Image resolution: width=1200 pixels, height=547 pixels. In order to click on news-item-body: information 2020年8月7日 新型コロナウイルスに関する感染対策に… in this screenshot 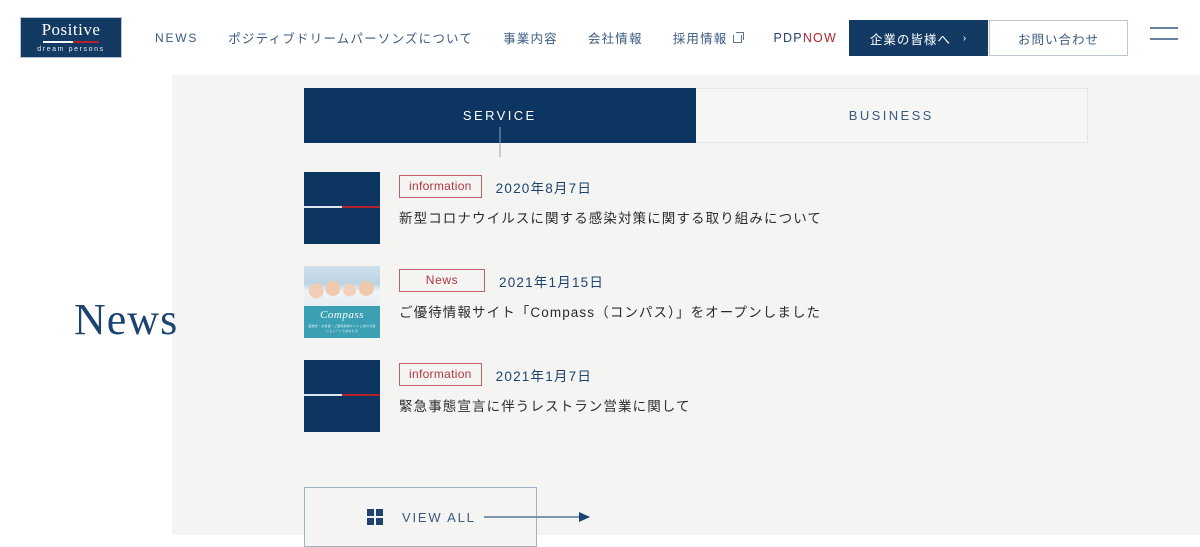, I will do `click(610, 200)`.